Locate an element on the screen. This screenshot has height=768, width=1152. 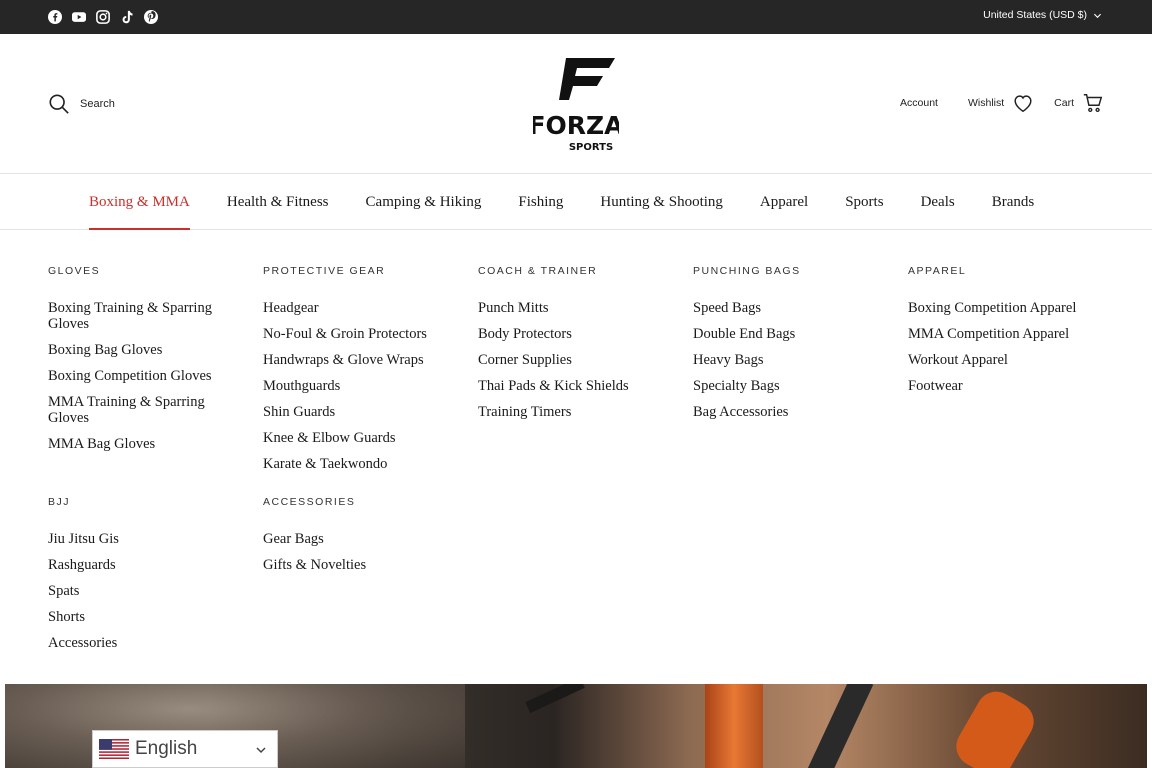
account-link: Account is located at coordinates (919, 103).